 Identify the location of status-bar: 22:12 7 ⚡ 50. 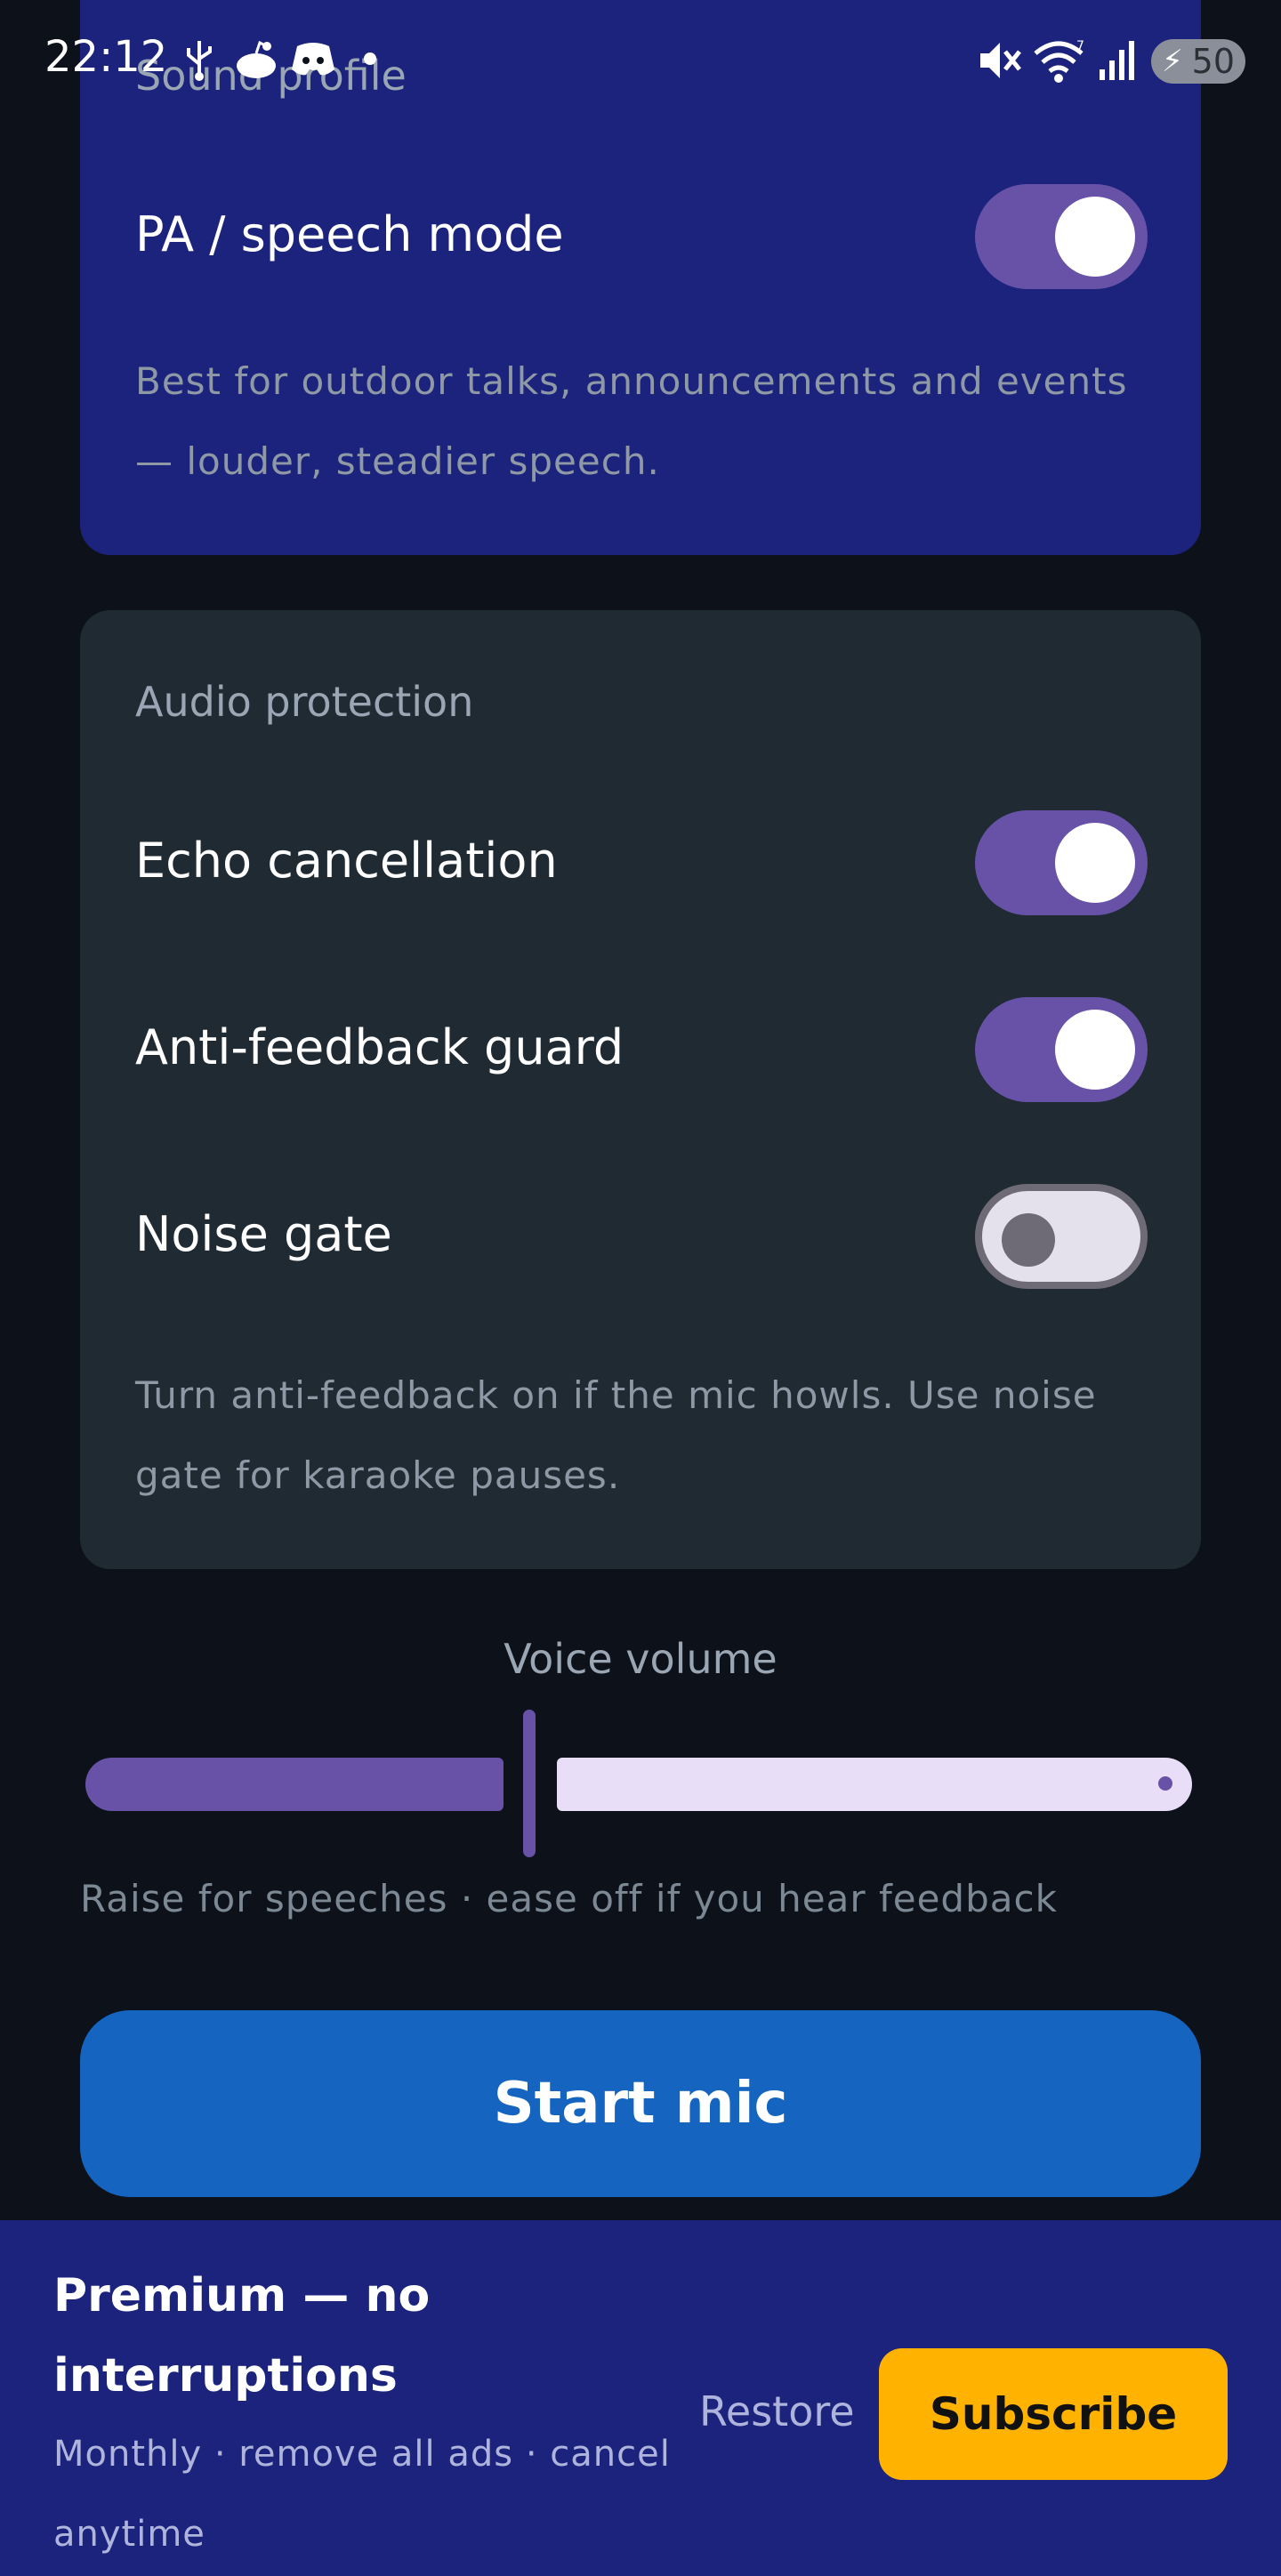
(640, 62).